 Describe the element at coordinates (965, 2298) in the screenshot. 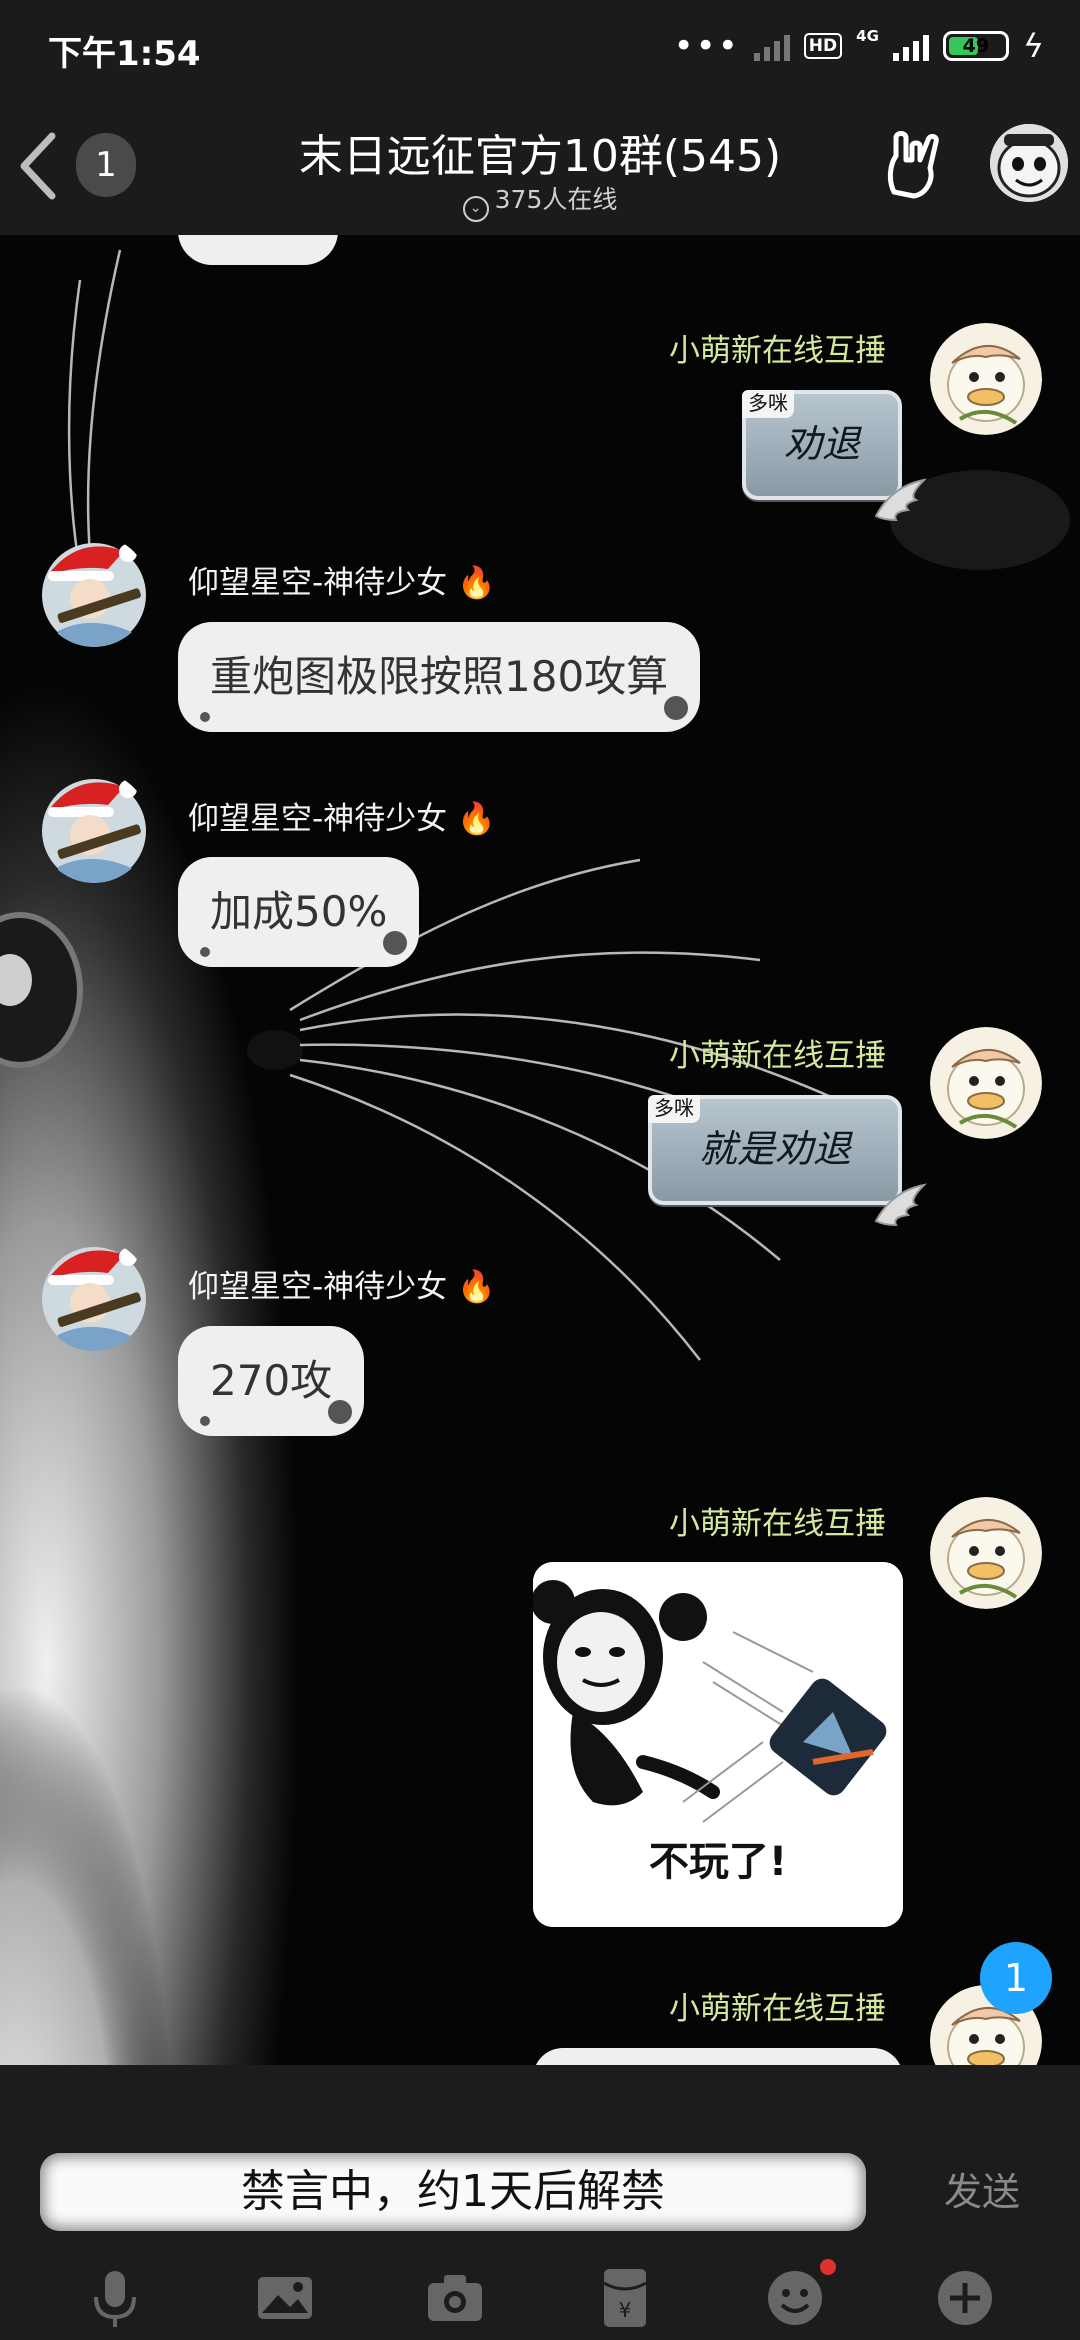

I see `plus-icon` at that location.